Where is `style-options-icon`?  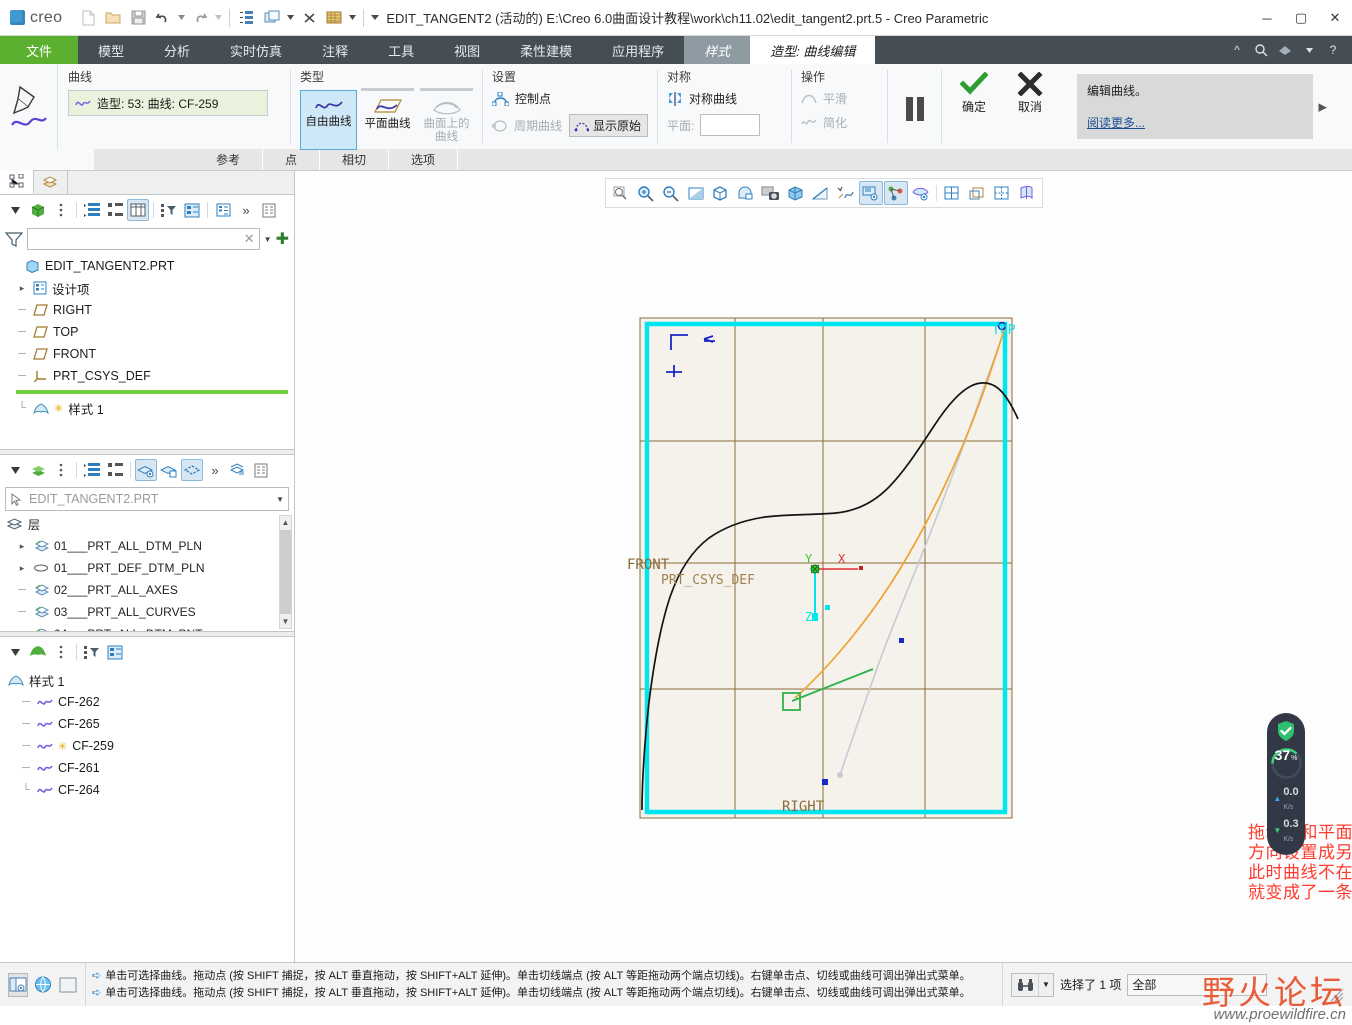 style-options-icon is located at coordinates (61, 652).